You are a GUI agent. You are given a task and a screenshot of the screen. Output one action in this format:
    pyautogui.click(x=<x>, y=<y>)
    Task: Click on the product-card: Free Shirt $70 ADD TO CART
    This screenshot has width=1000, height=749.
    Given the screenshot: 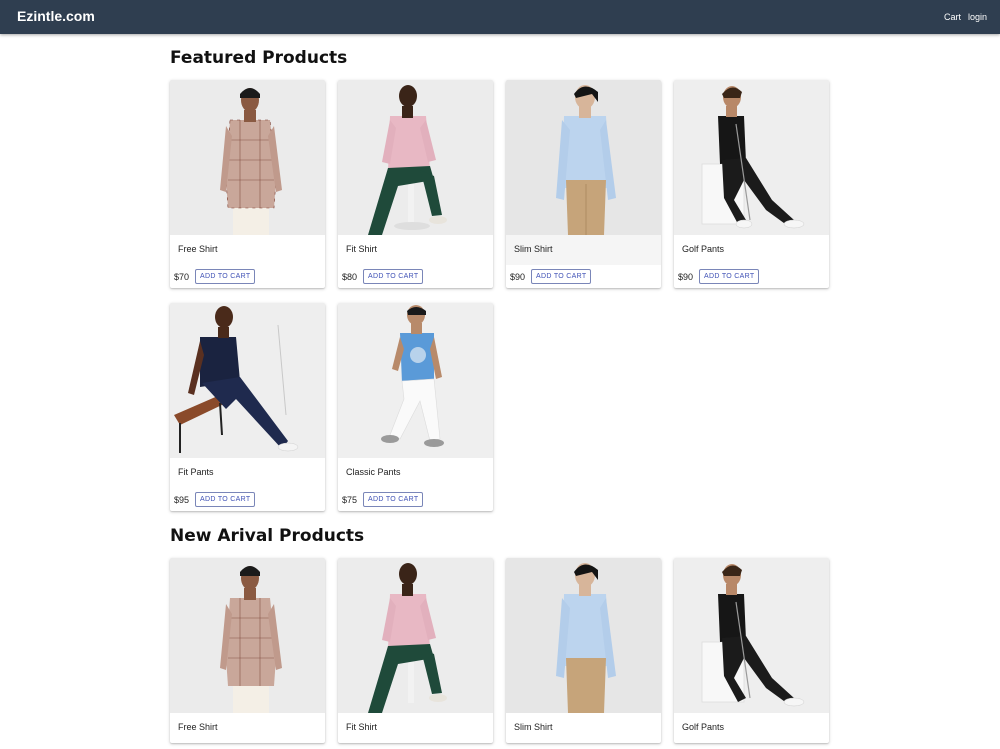 What is the action you would take?
    pyautogui.click(x=247, y=184)
    